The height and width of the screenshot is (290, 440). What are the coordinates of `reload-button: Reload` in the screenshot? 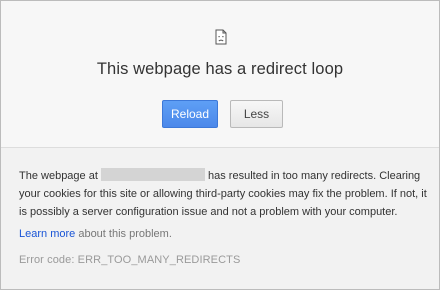 It's located at (190, 114).